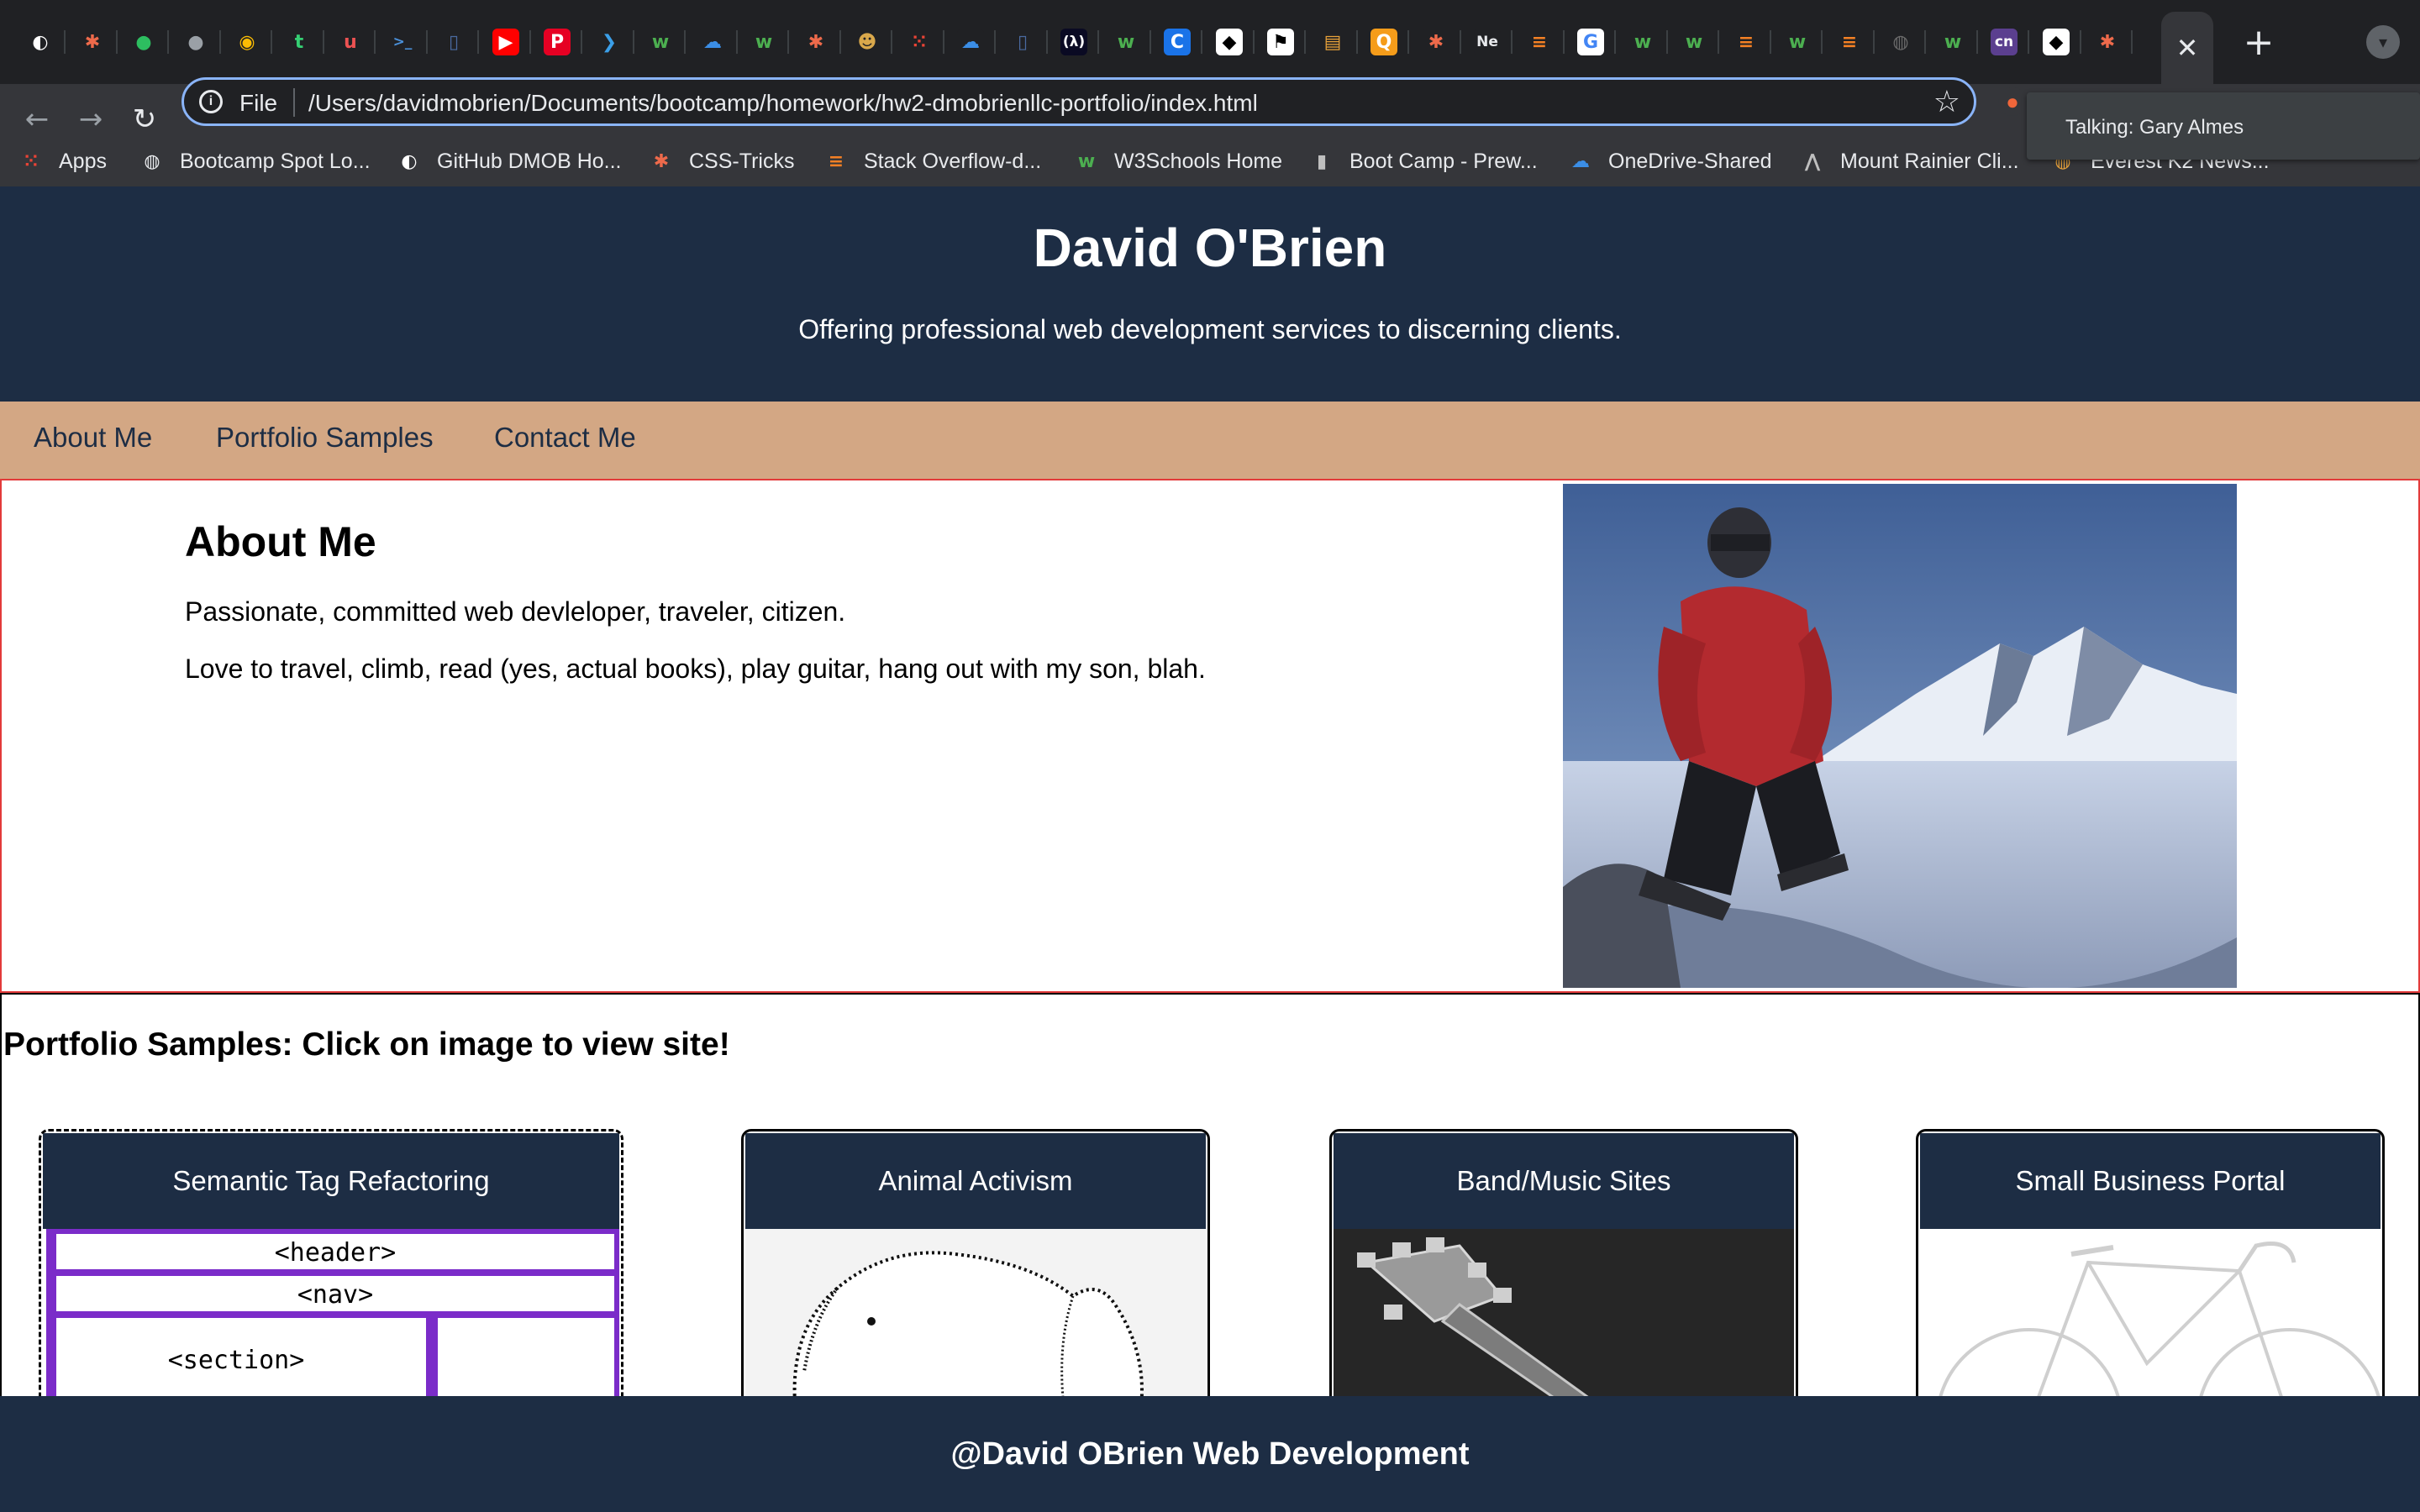 The height and width of the screenshot is (1512, 2420). I want to click on browser-tab: G, so click(1590, 42).